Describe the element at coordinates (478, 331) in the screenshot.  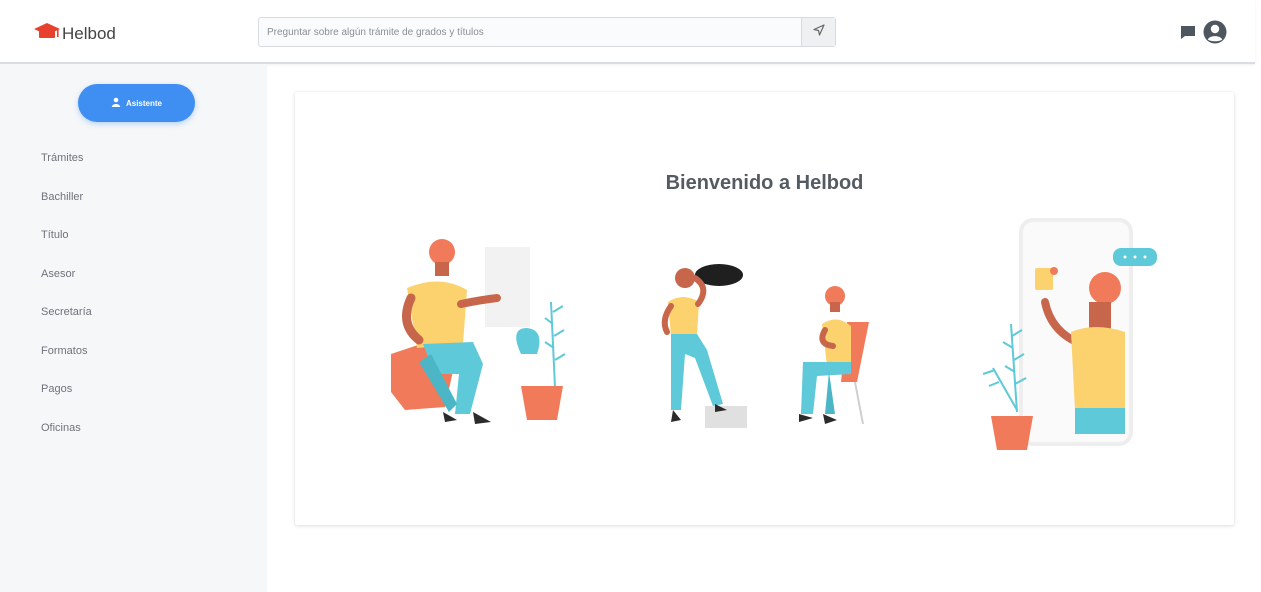
I see `seated-man-illustration` at that location.